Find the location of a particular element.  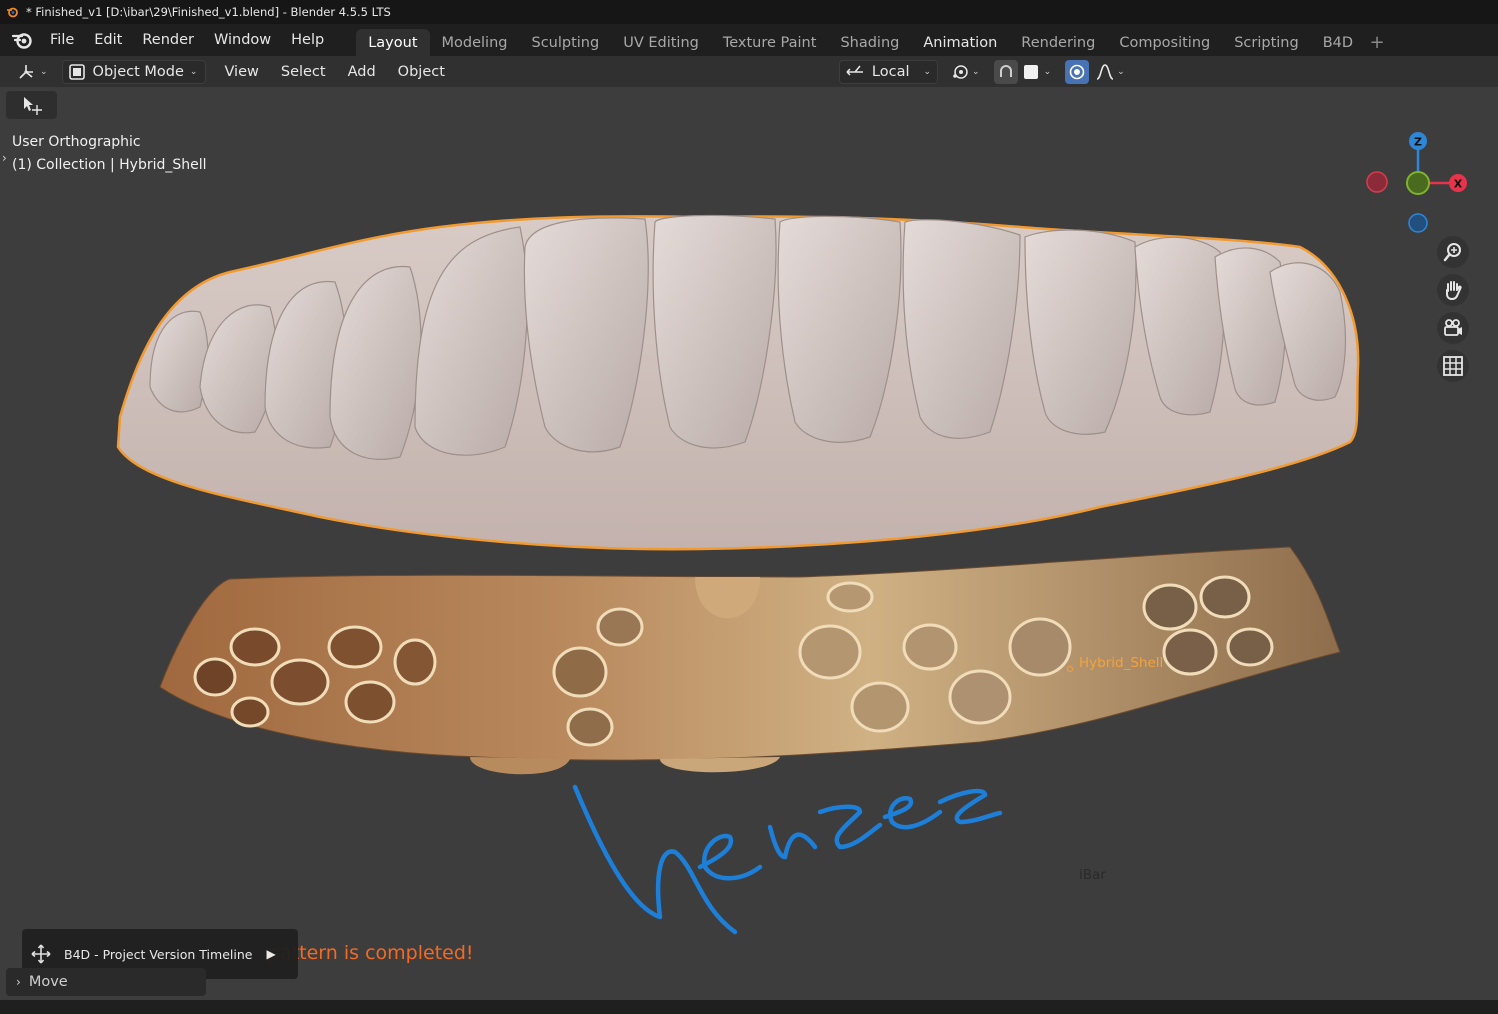

tab-scripting: Scripting is located at coordinates (1266, 42).